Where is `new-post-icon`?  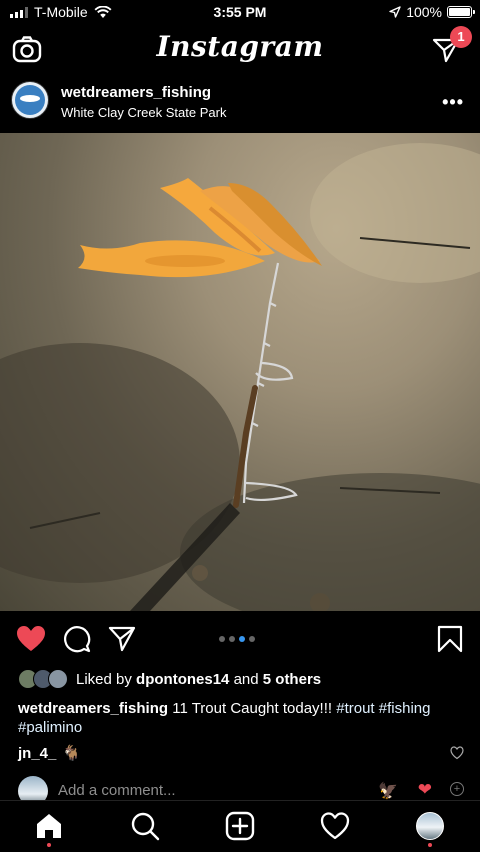
new-post-icon is located at coordinates (240, 826).